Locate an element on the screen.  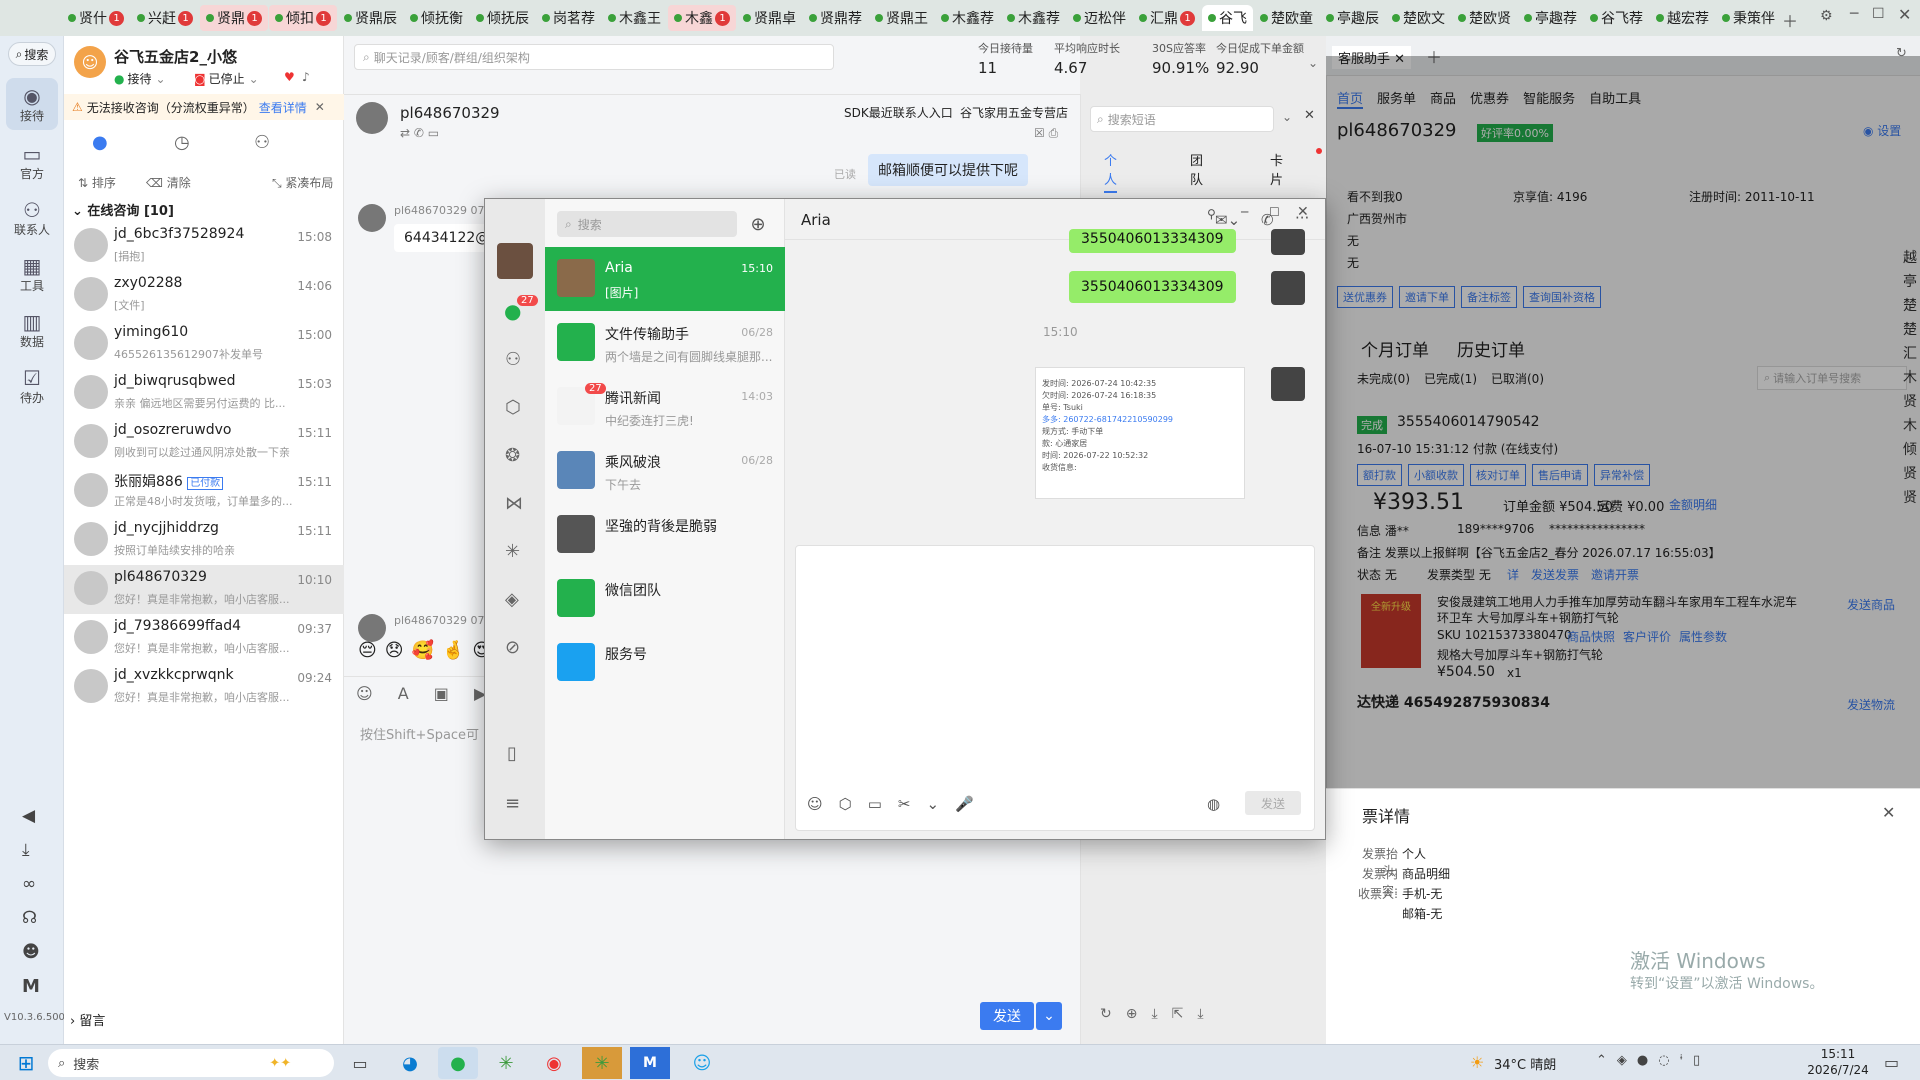
shop-tab: 倾抚衡 is located at coordinates (436, 18).